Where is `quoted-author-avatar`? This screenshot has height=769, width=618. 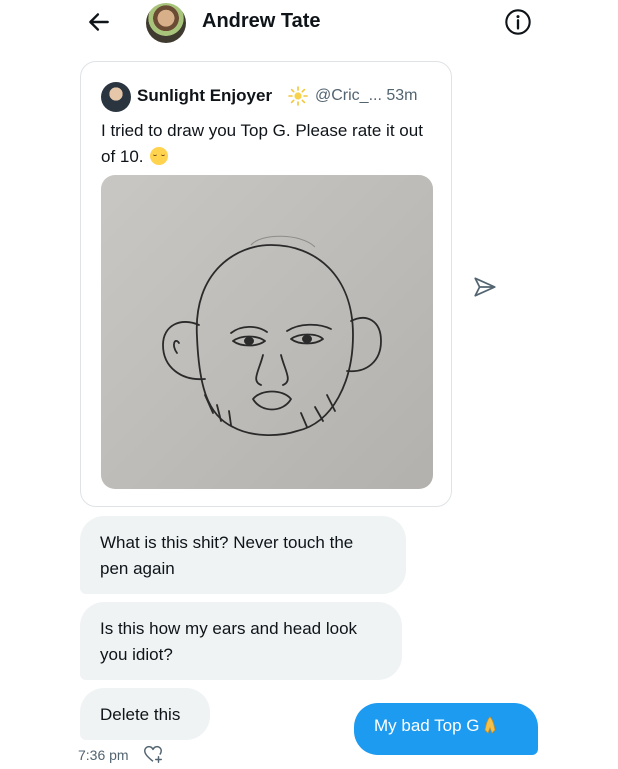 quoted-author-avatar is located at coordinates (116, 97).